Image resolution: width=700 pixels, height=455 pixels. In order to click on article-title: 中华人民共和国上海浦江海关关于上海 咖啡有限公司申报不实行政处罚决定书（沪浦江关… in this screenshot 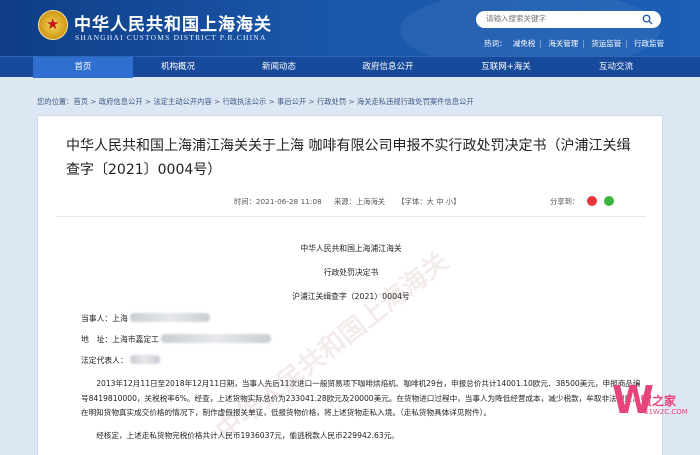, I will do `click(348, 158)`.